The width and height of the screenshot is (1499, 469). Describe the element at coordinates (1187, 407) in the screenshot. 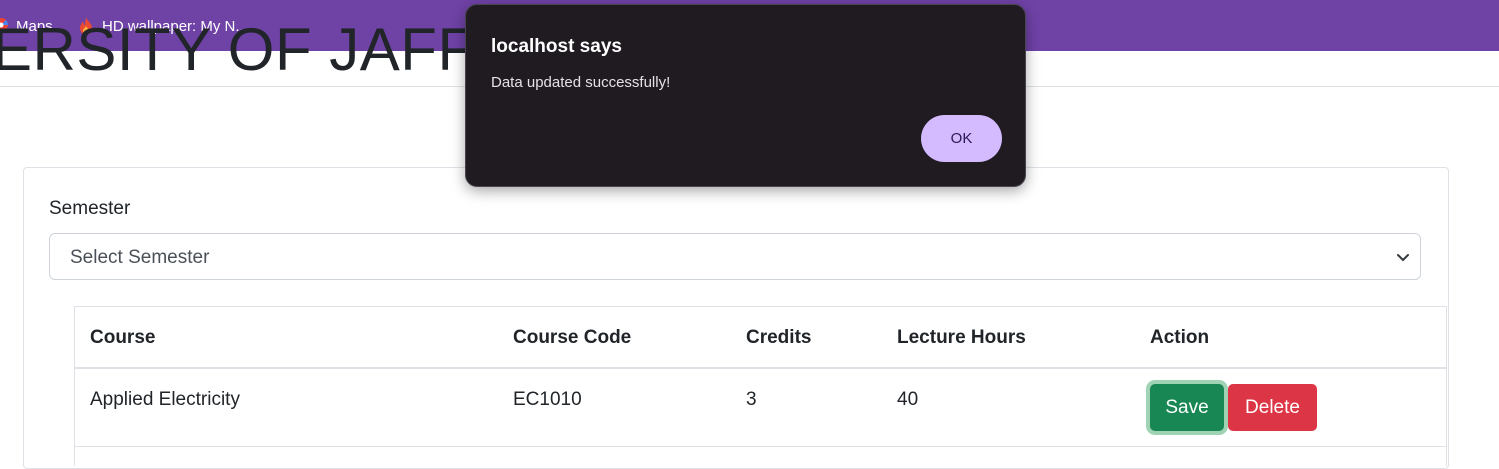

I see `save-button: Save` at that location.